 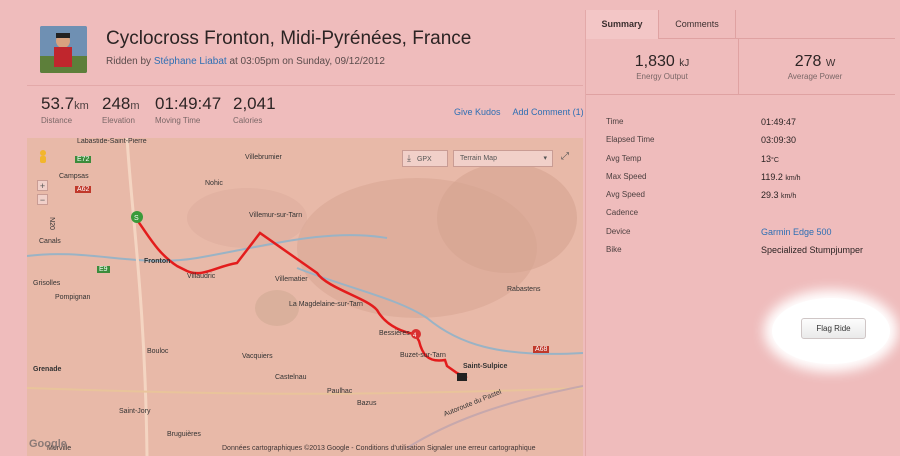 I want to click on rider-link: Stéphane Liabat, so click(x=190, y=61).